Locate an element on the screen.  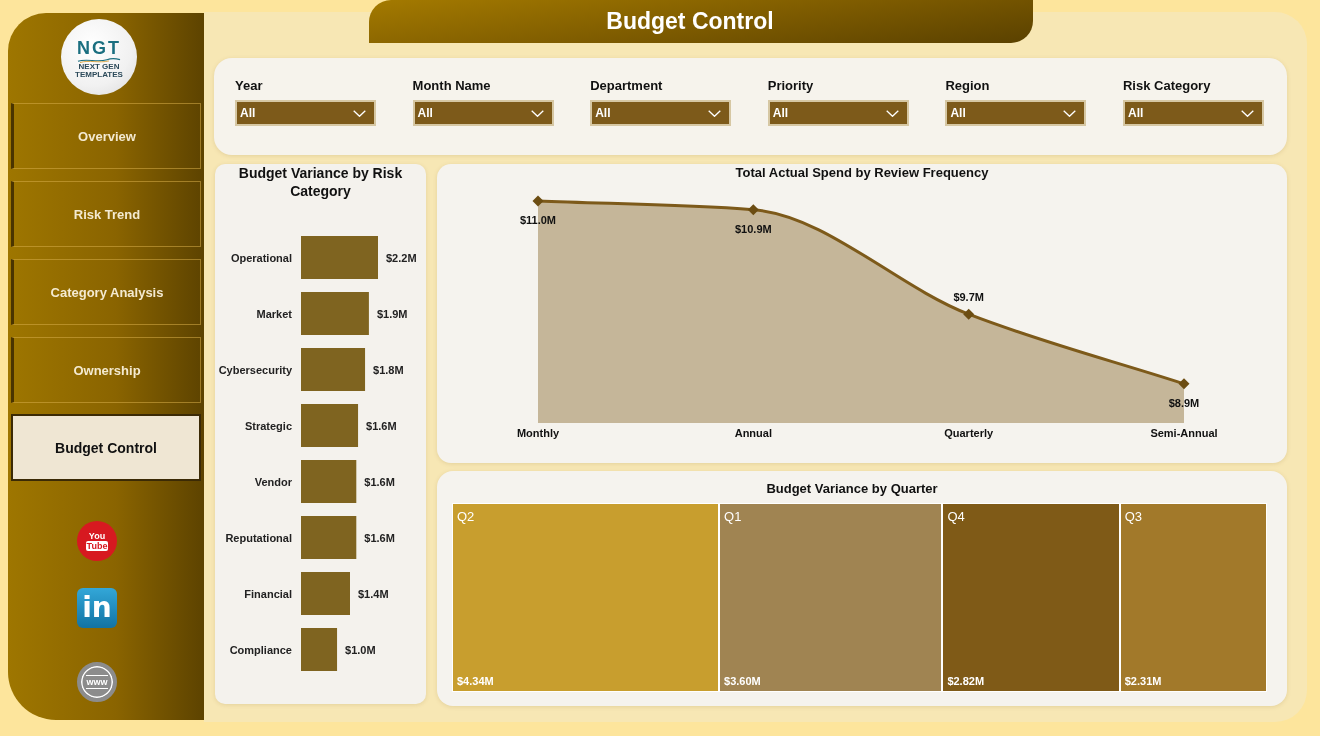
filter-label: Month Name is located at coordinates (452, 86).